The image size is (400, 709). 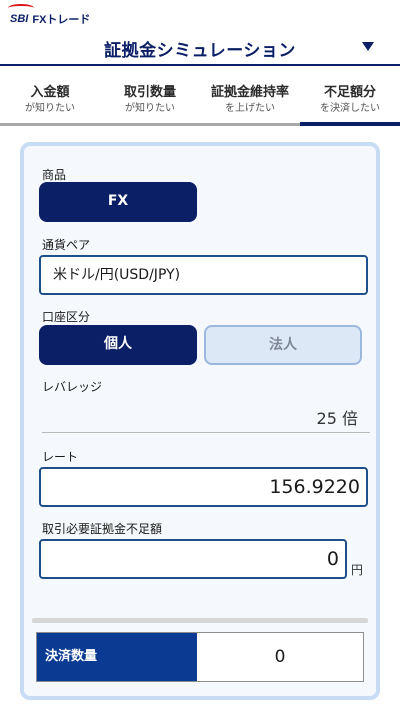 I want to click on product-fx-button: FX, so click(x=118, y=202).